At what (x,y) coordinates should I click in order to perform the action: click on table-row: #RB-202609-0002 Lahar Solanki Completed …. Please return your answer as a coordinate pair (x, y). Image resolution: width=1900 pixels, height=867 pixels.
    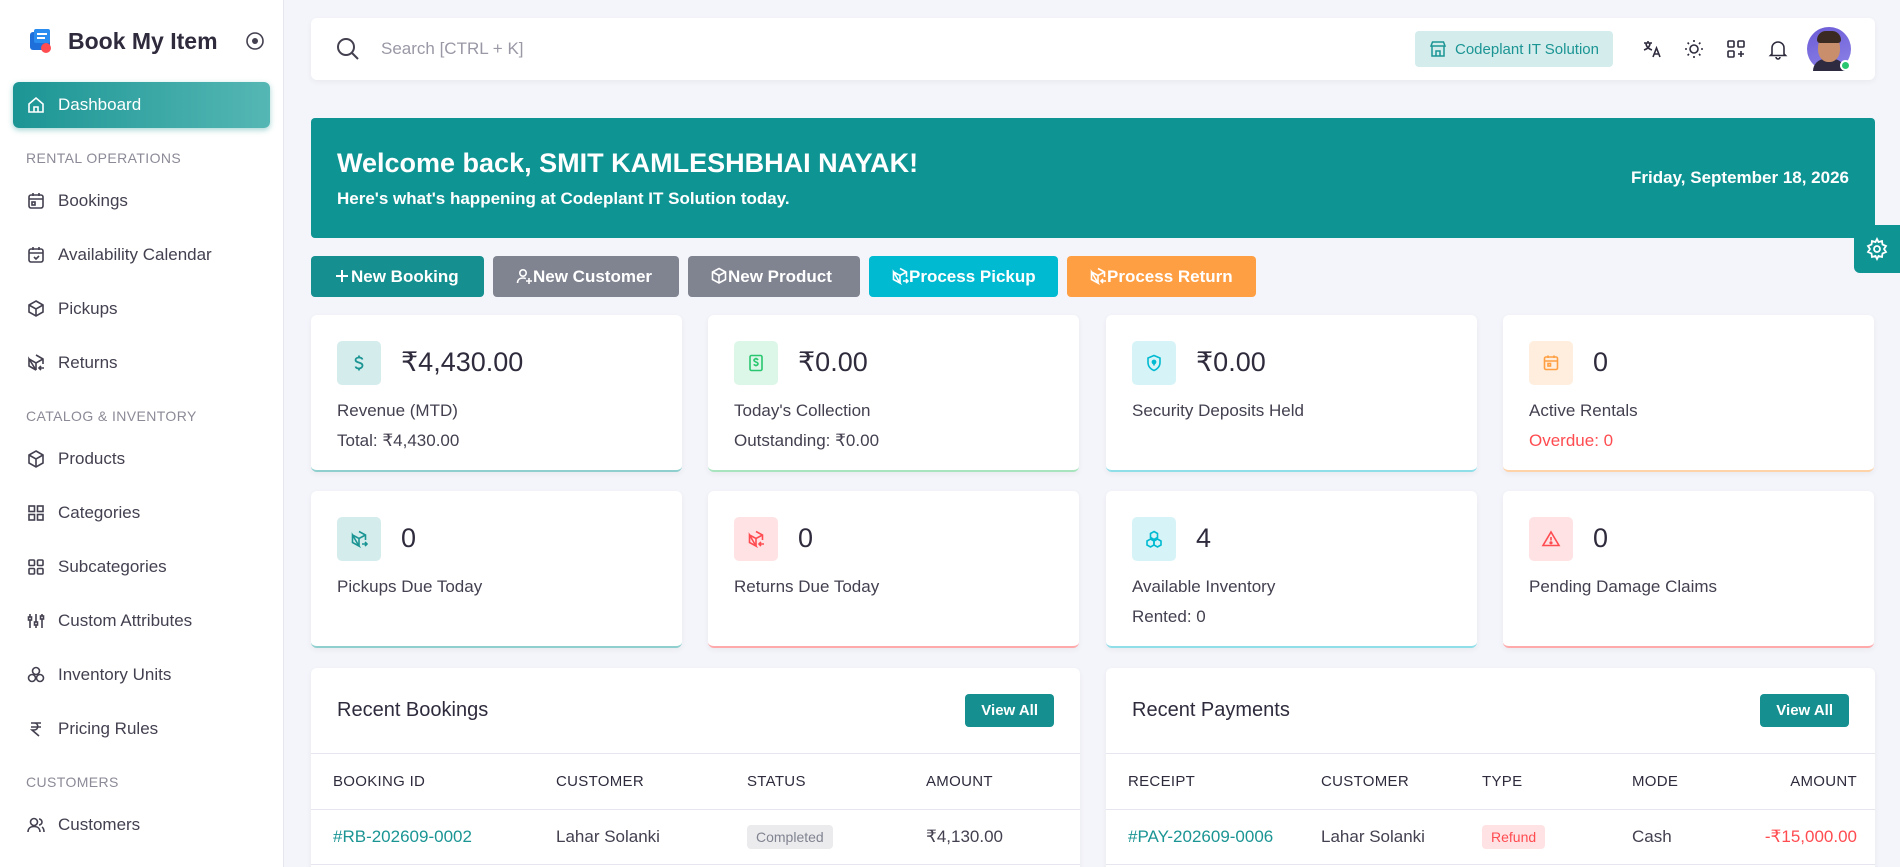
    Looking at the image, I should click on (695, 837).